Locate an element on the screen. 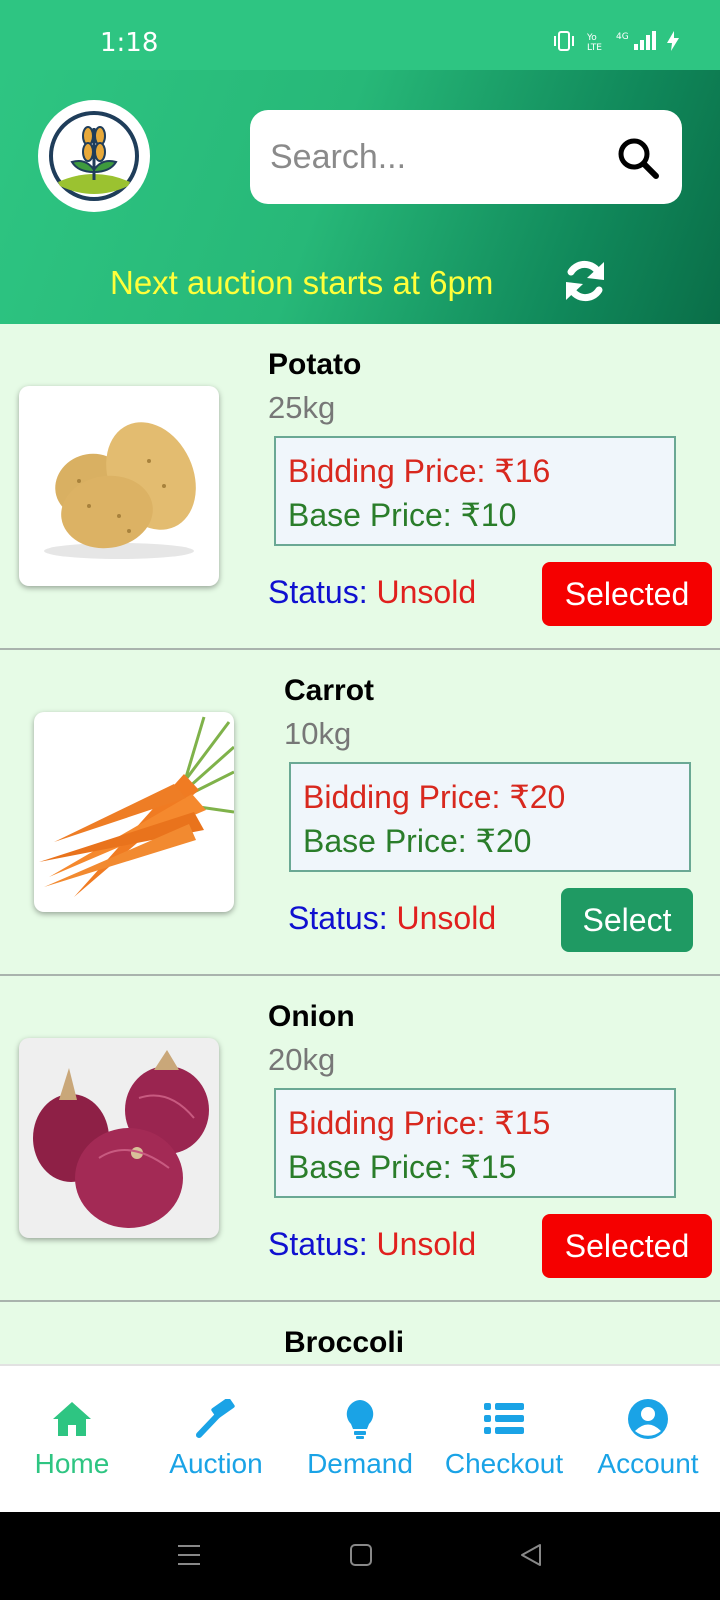 The height and width of the screenshot is (1600, 720). nav-label: Demand is located at coordinates (360, 1463).